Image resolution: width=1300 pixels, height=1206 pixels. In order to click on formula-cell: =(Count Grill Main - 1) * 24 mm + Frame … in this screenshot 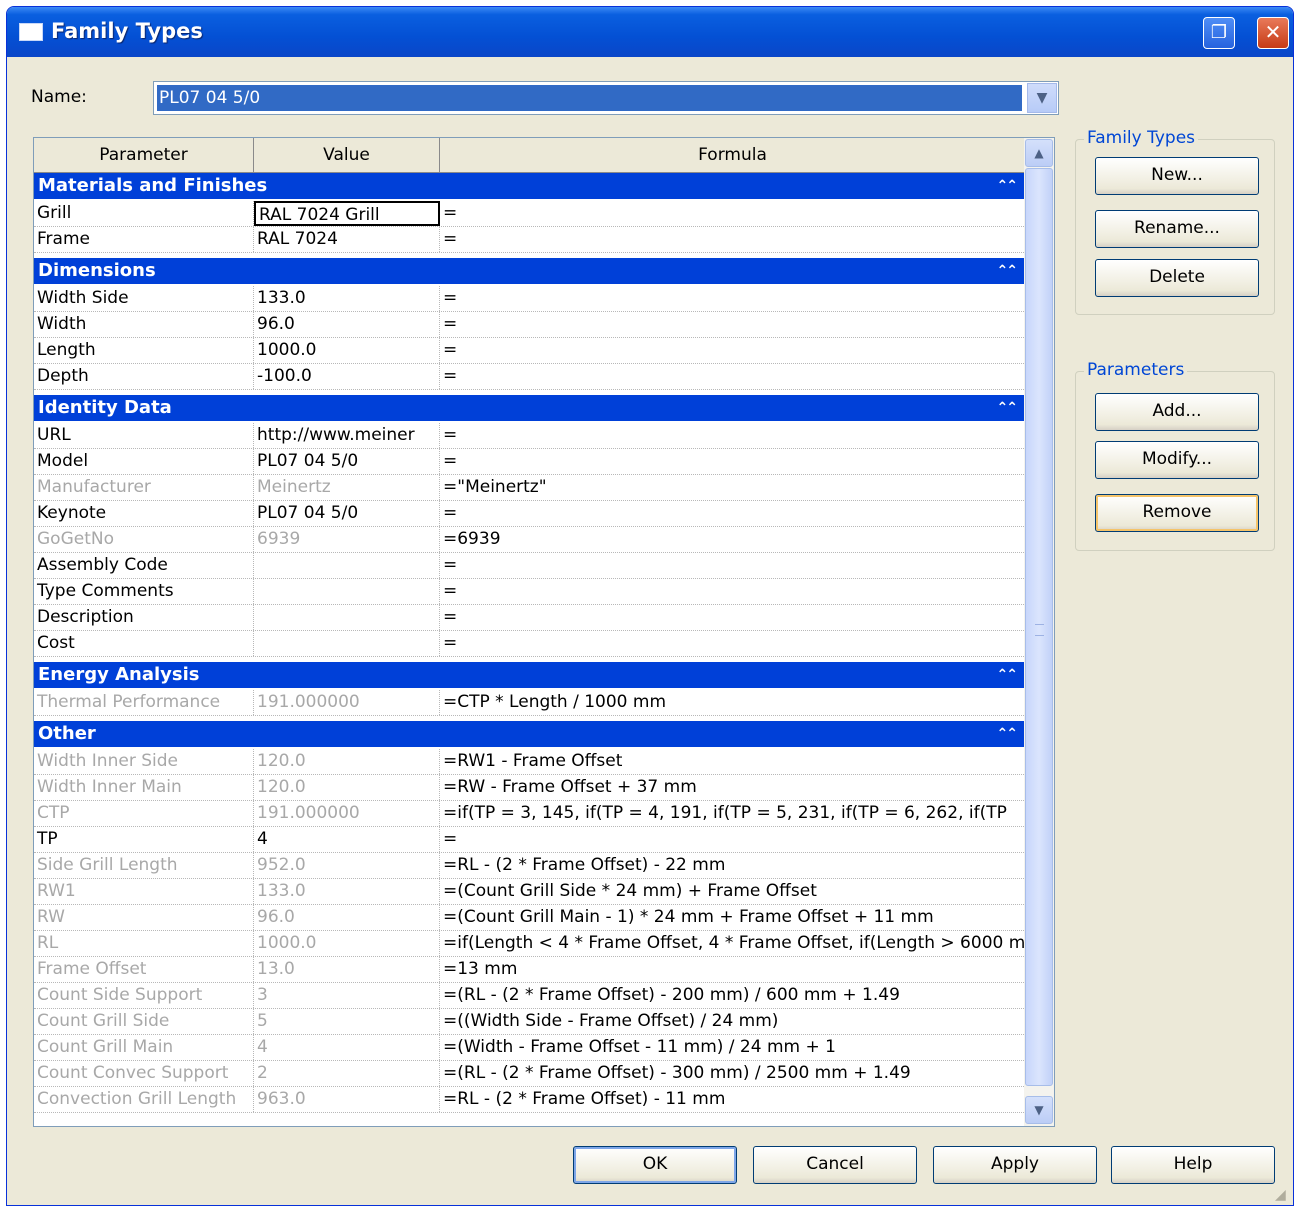, I will do `click(732, 917)`.